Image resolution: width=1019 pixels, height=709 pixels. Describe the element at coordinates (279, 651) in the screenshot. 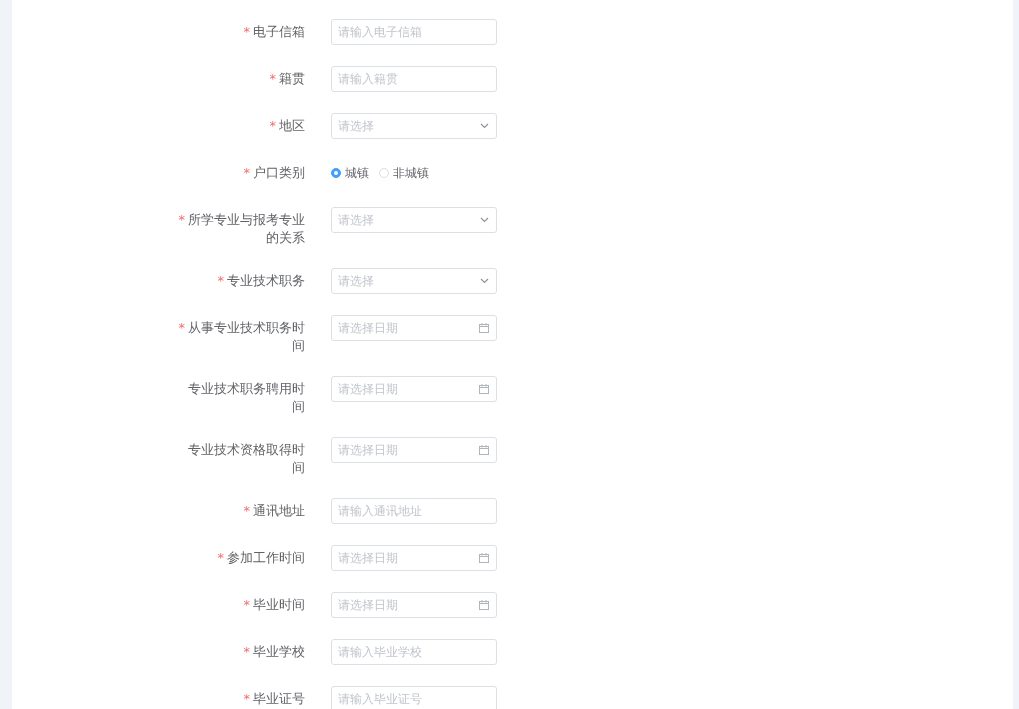

I see `field-label: 毕业学校` at that location.